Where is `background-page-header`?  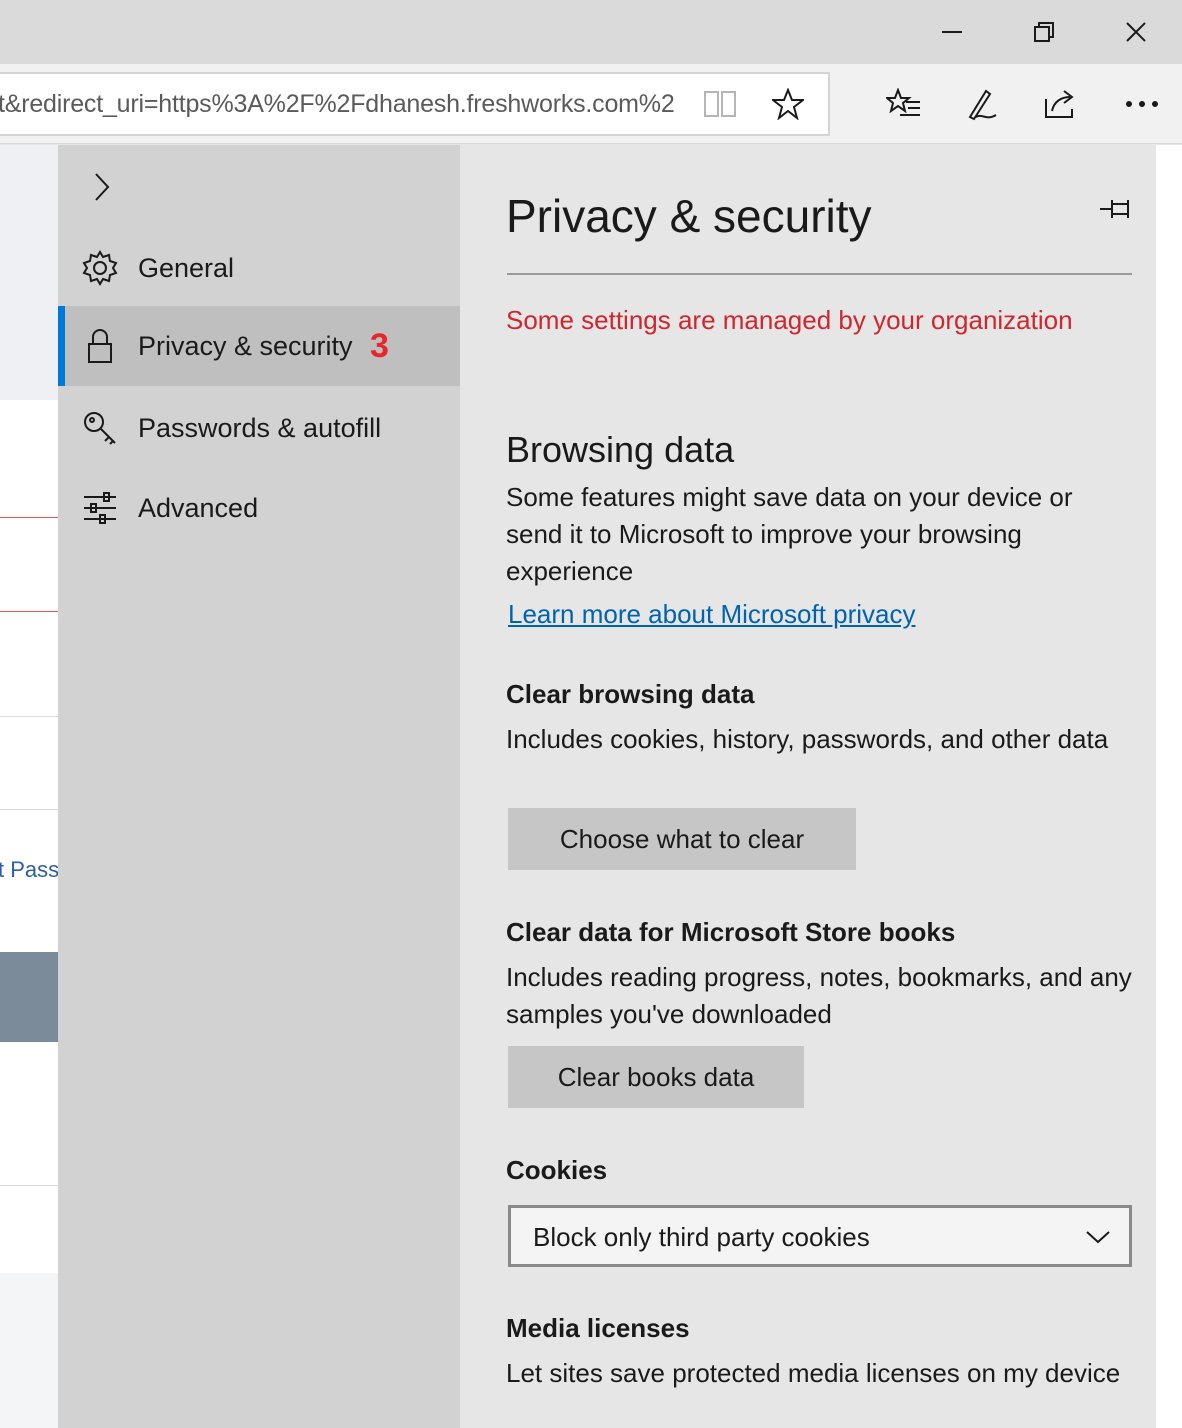
background-page-header is located at coordinates (29, 272).